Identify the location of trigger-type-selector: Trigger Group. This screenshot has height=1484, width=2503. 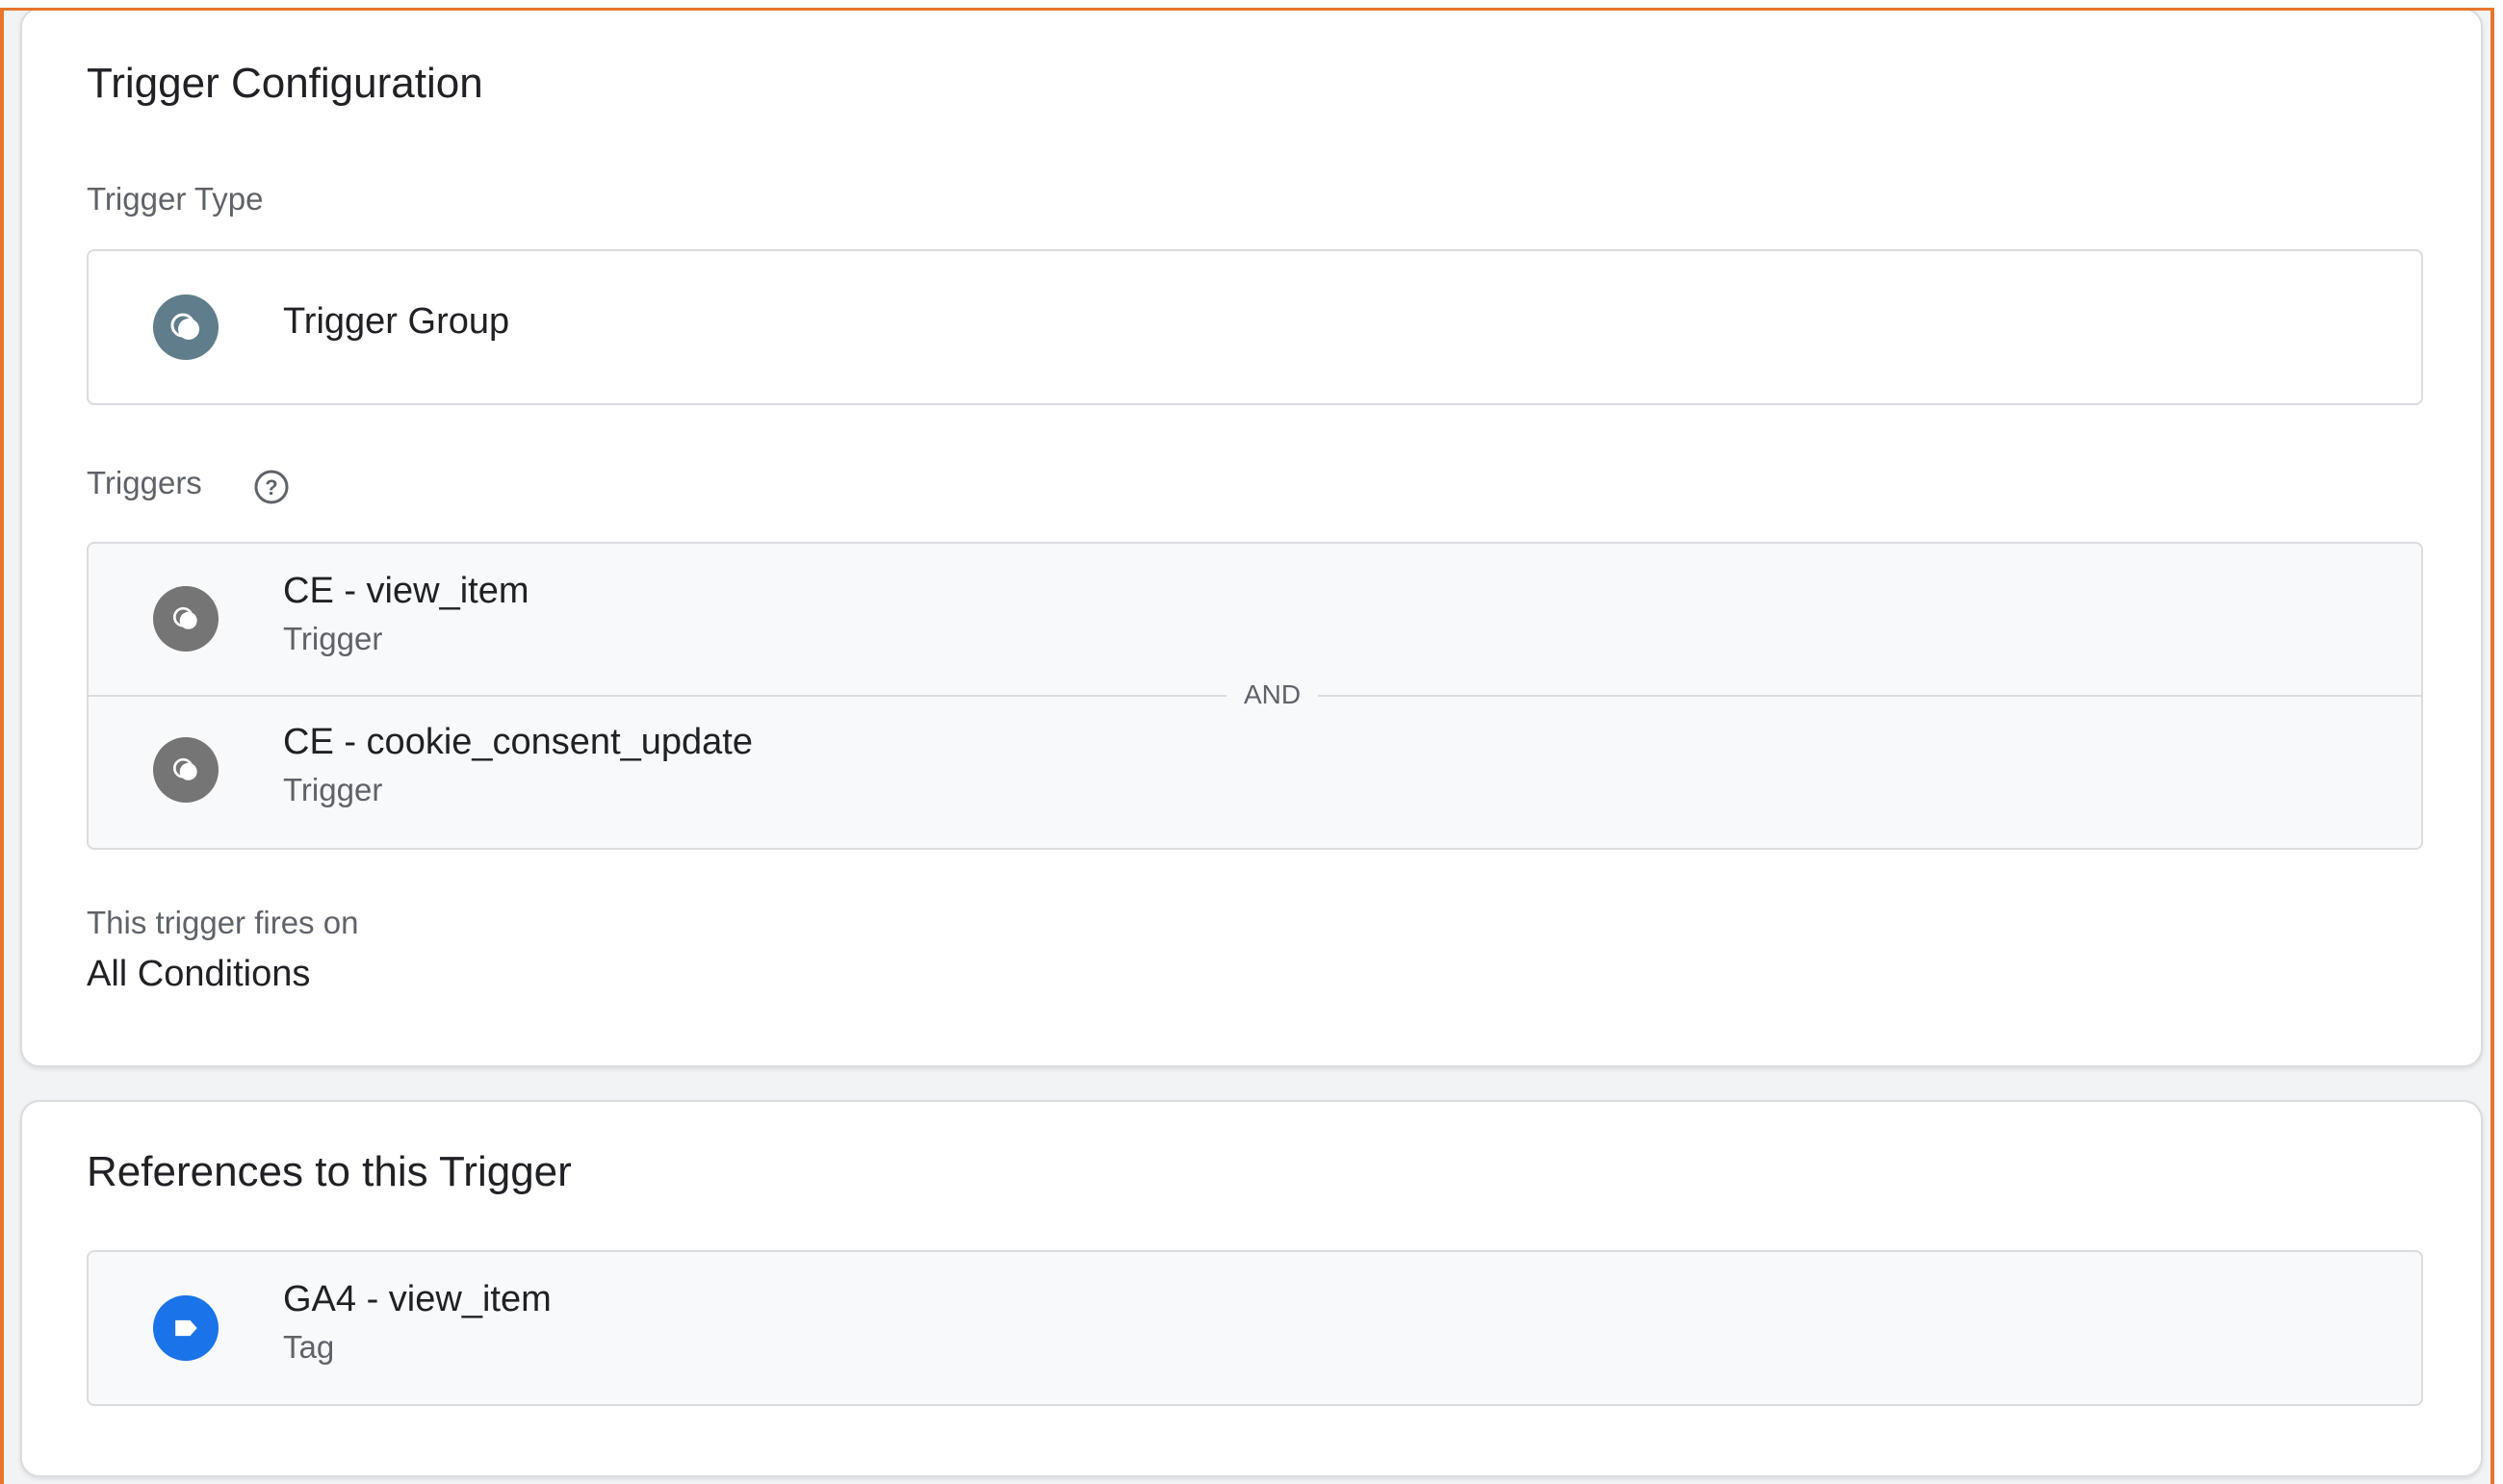
(1255, 327).